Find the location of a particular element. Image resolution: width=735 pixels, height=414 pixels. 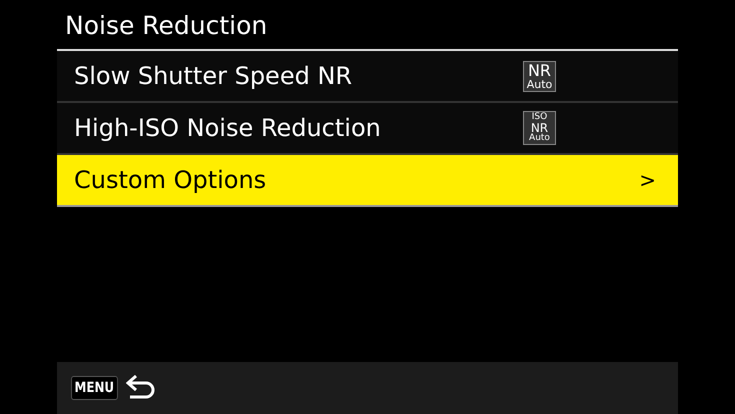

setting-badge: NR Auto is located at coordinates (539, 76).